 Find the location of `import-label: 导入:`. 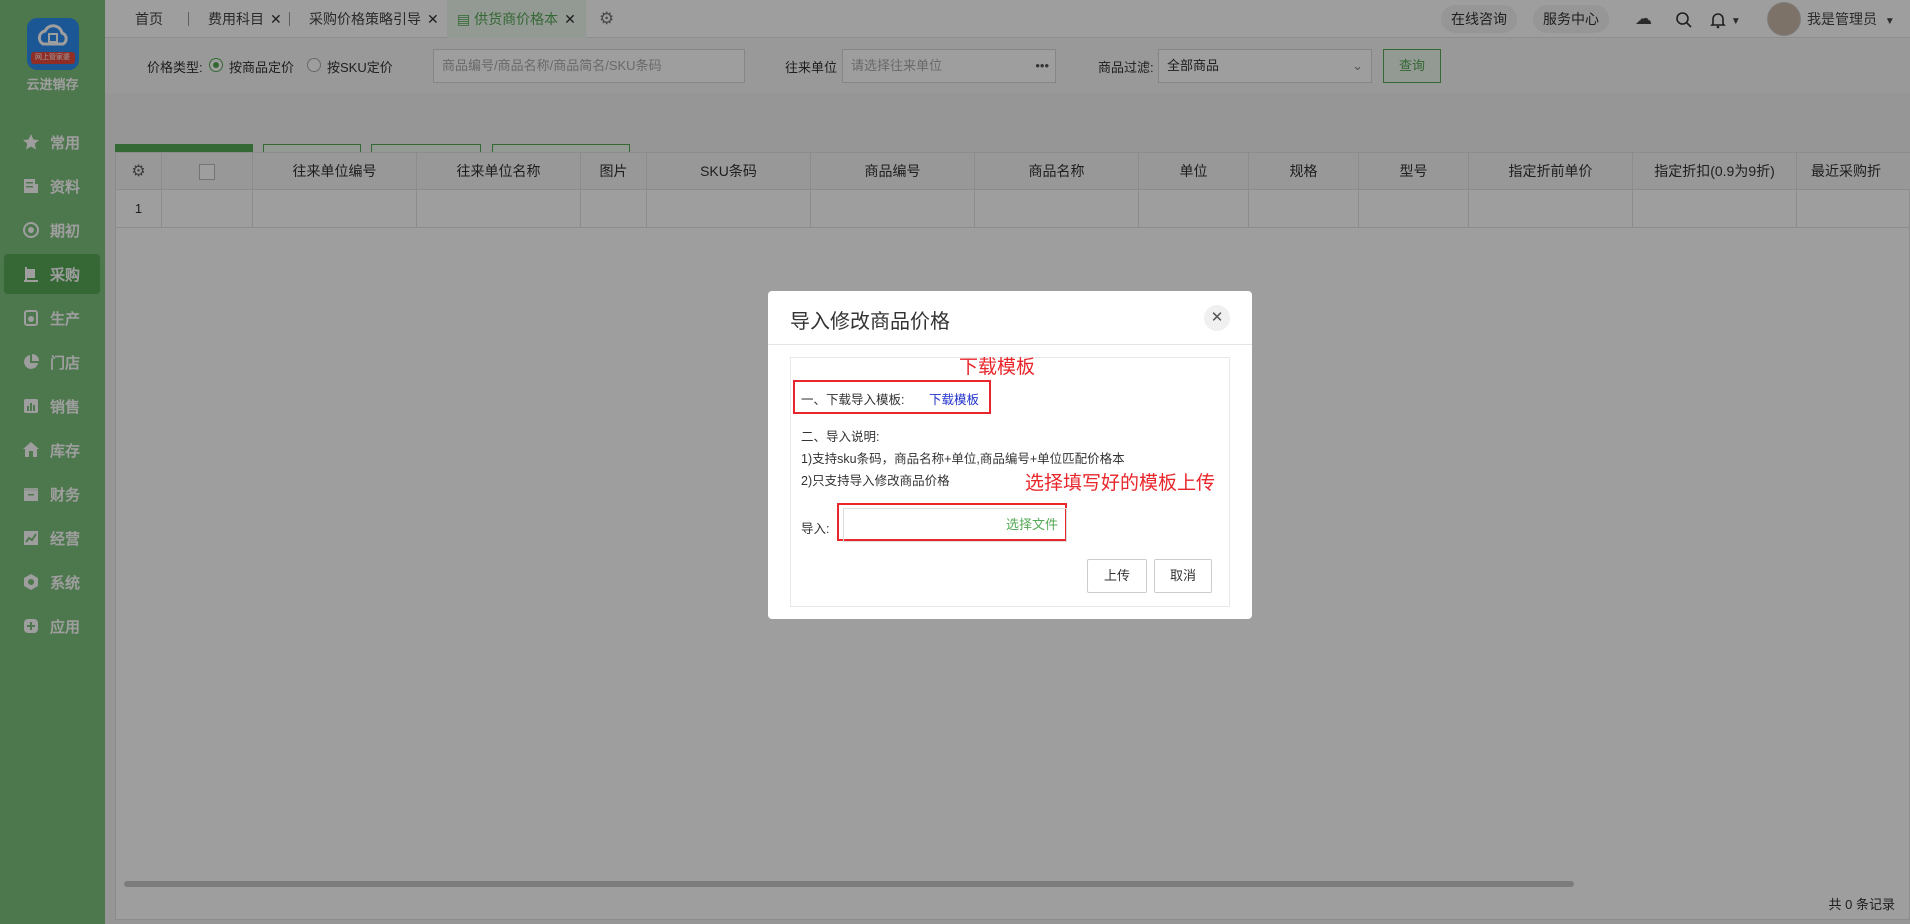

import-label: 导入: is located at coordinates (815, 529).